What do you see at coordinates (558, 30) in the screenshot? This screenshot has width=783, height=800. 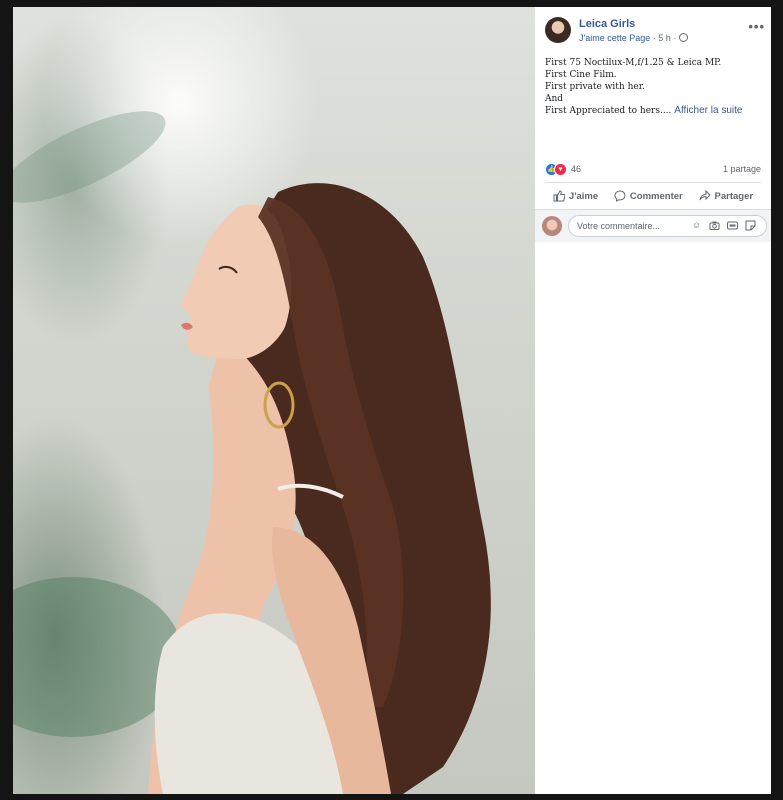 I see `page-avatar` at bounding box center [558, 30].